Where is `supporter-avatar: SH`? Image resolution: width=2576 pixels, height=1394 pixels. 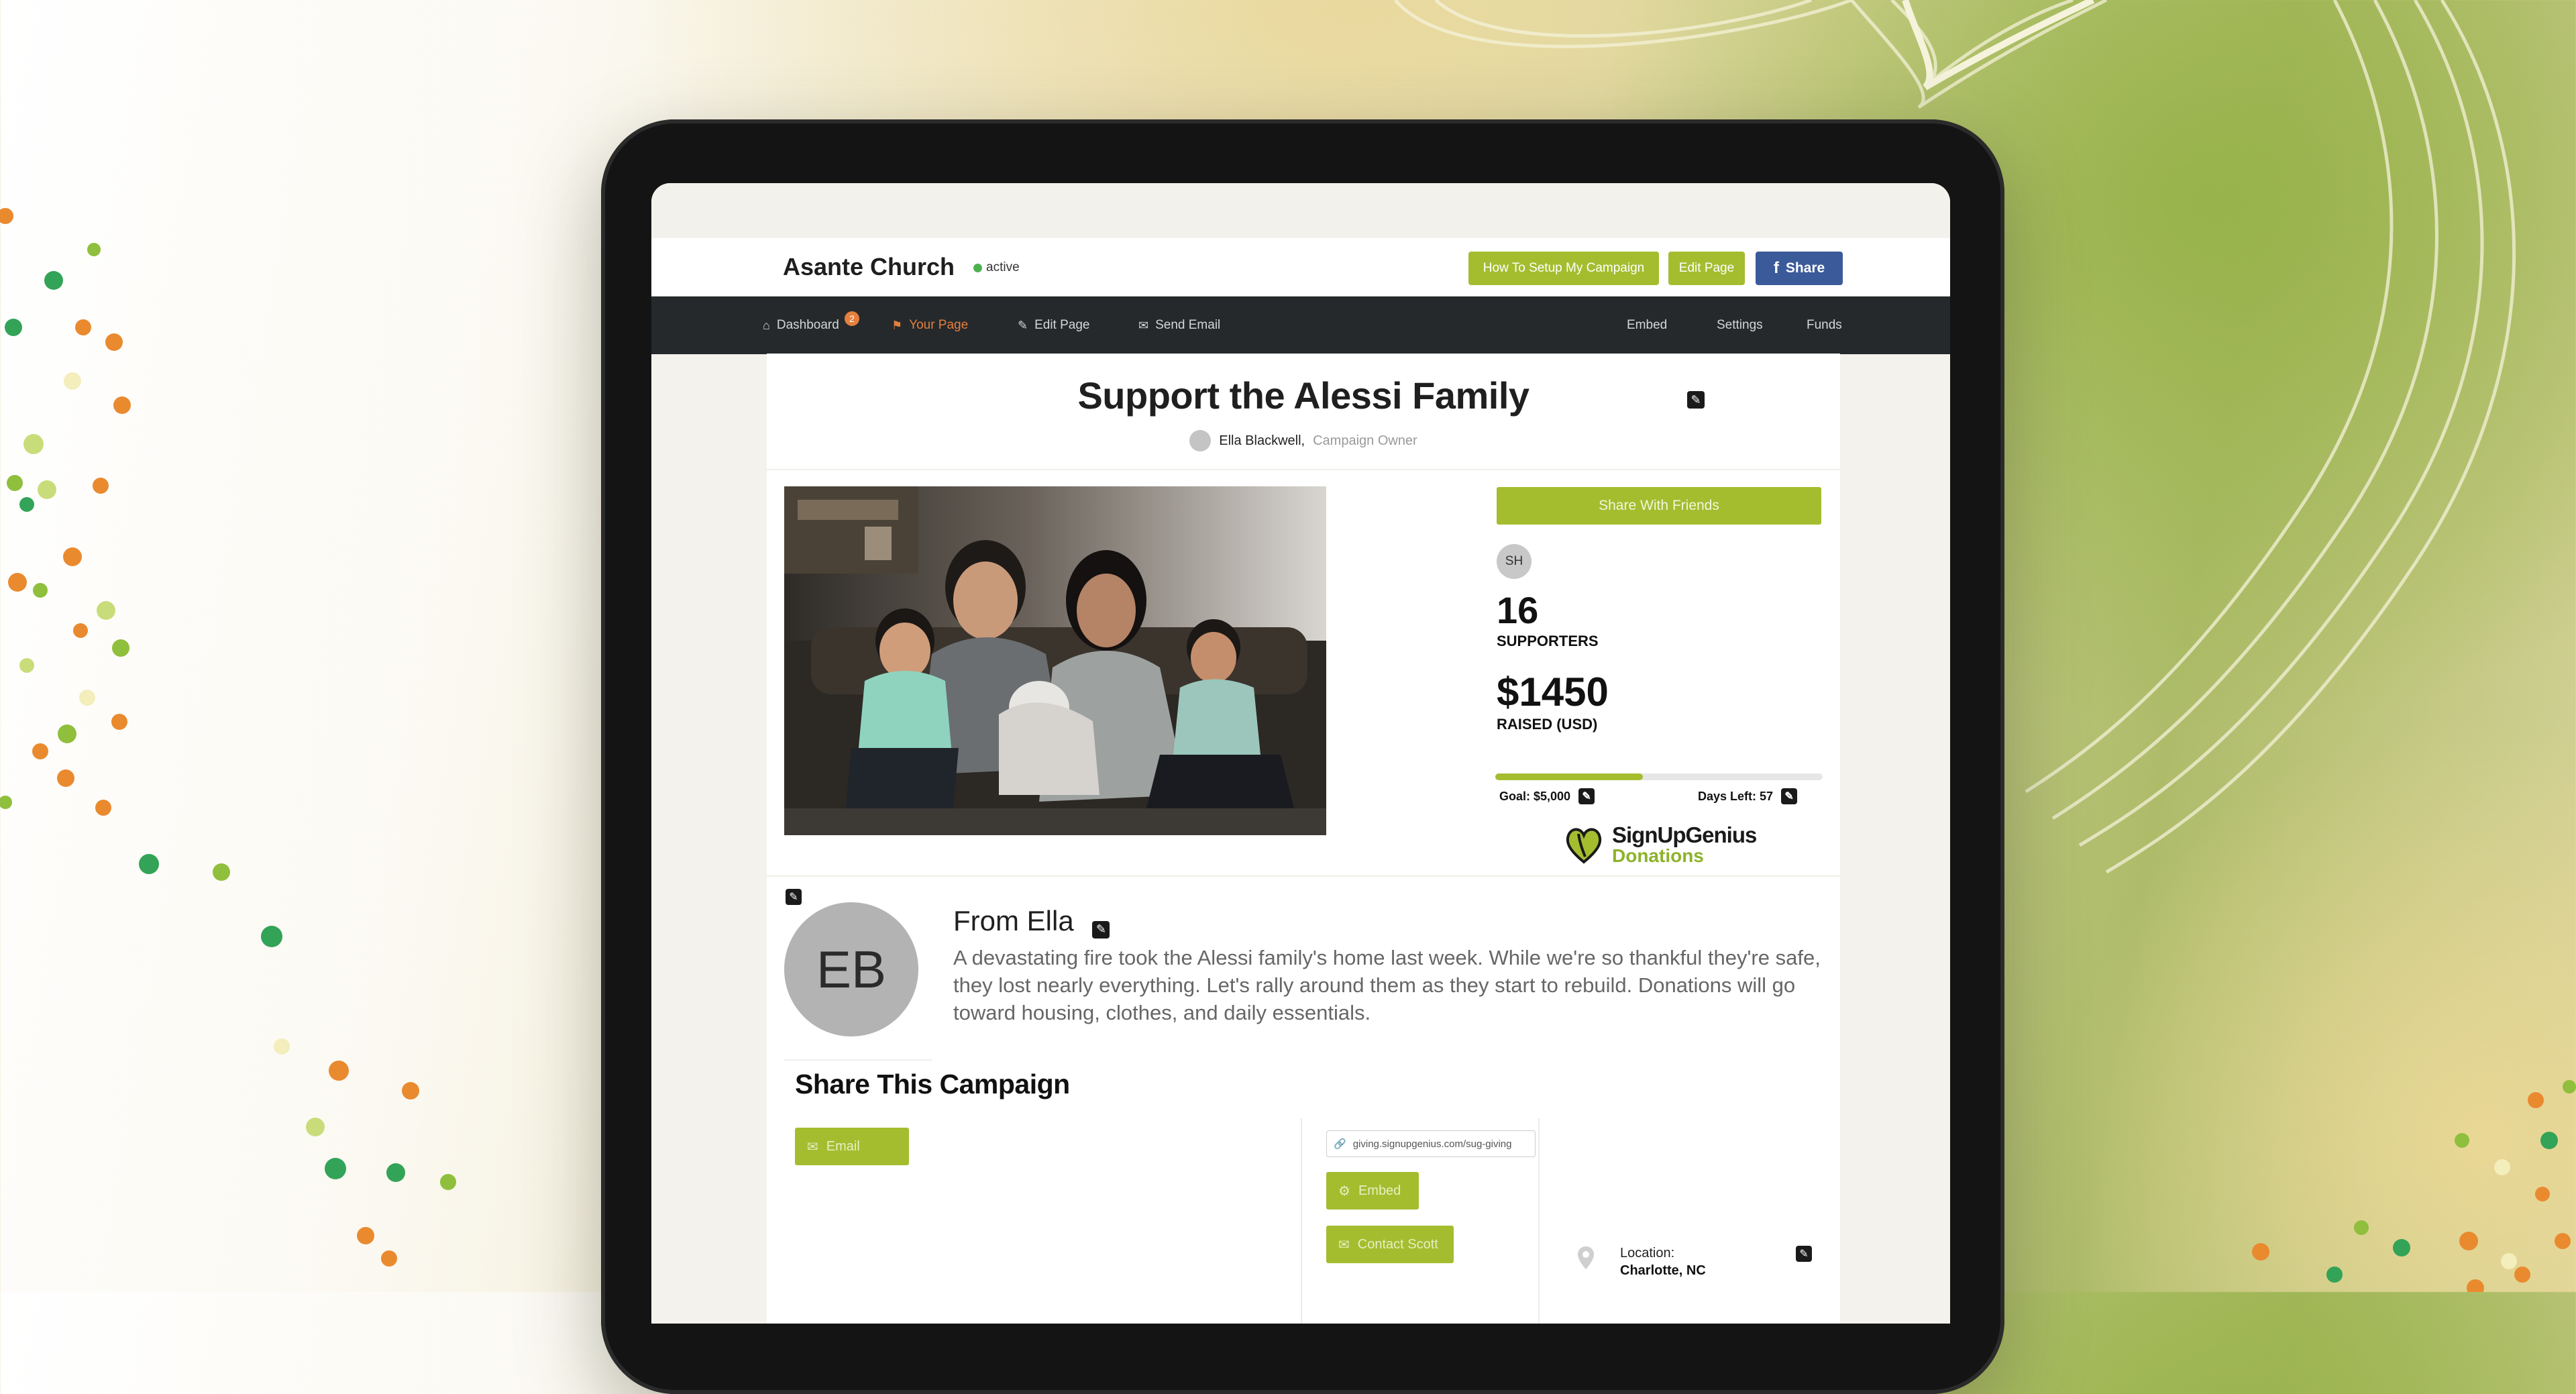
supporter-avatar: SH is located at coordinates (1514, 561).